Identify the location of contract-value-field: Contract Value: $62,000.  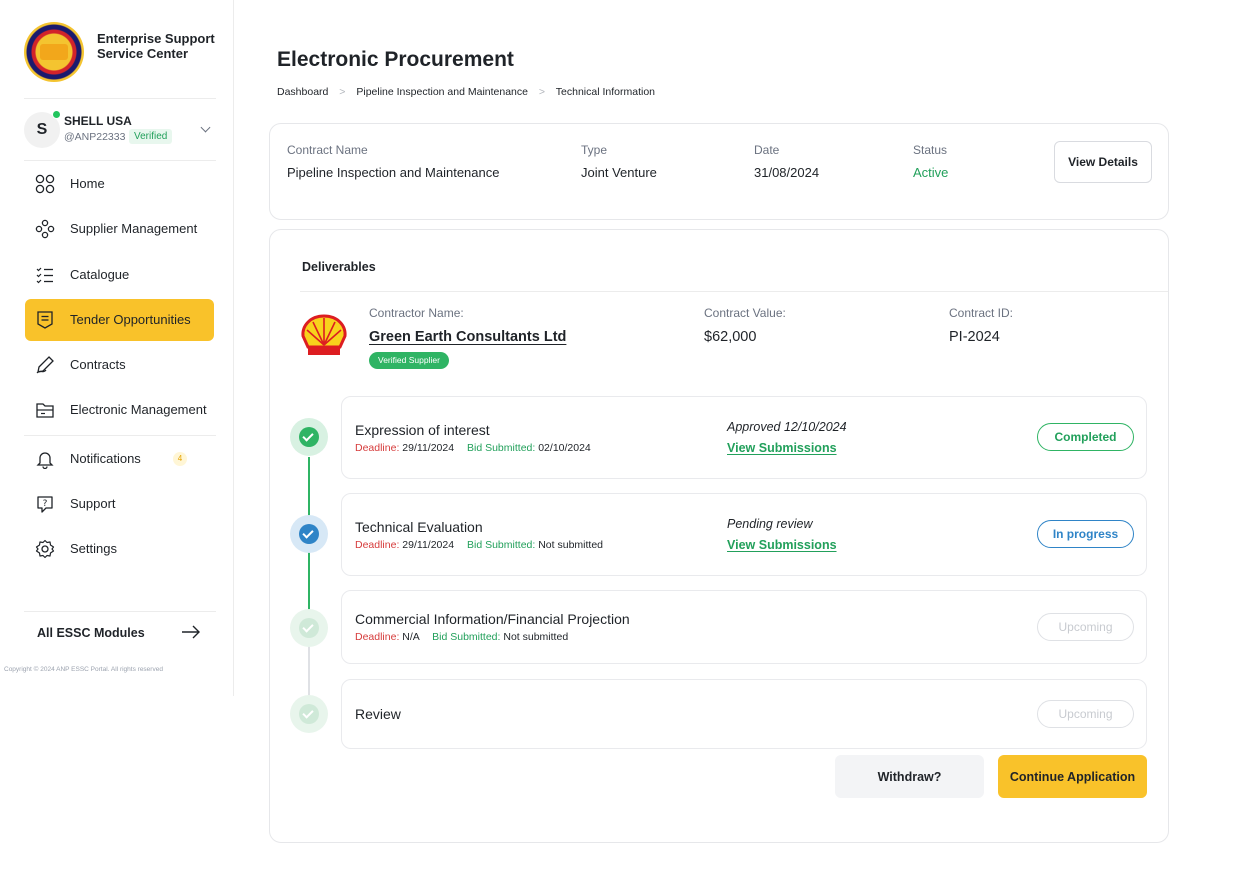
(745, 325).